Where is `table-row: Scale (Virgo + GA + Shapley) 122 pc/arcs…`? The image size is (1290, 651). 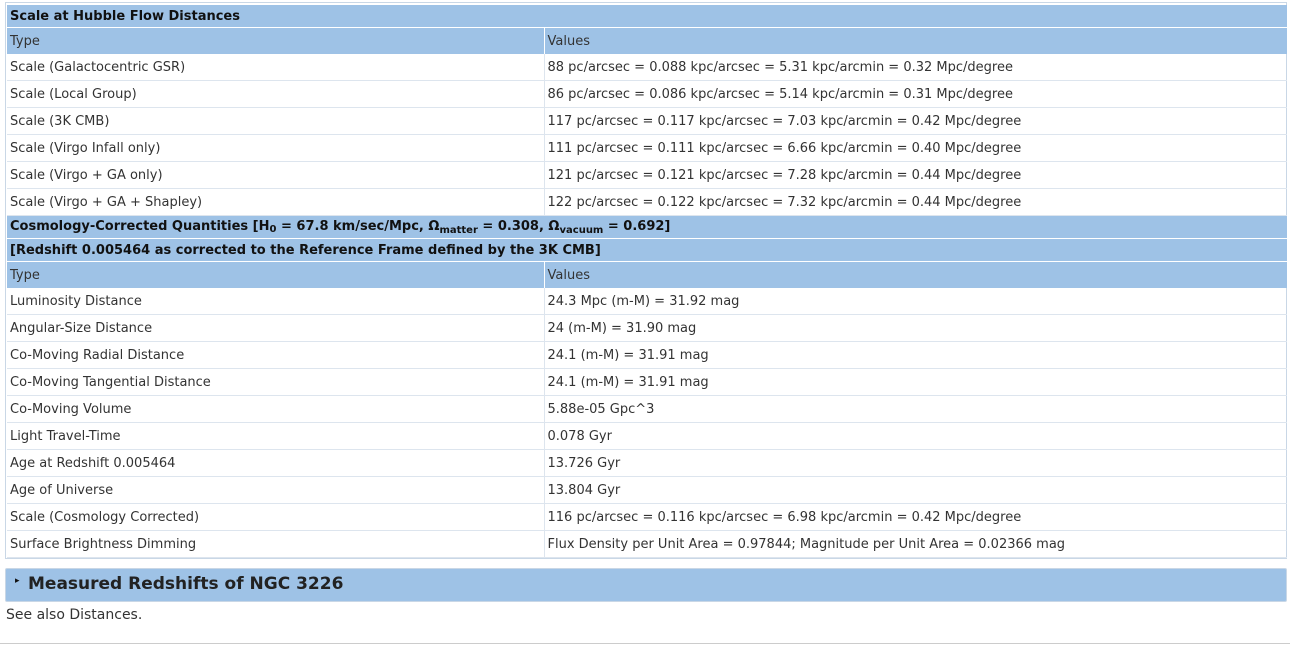
table-row: Scale (Virgo + GA + Shapley) 122 pc/arcs… is located at coordinates (647, 202).